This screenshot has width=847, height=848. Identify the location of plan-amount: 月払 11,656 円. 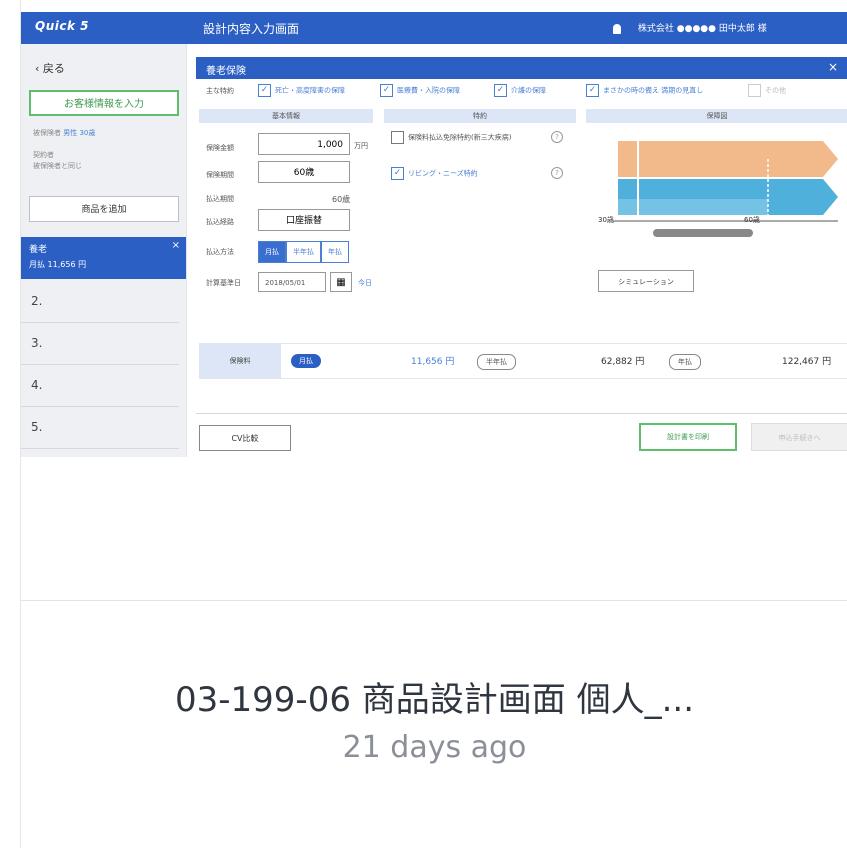
(57, 264).